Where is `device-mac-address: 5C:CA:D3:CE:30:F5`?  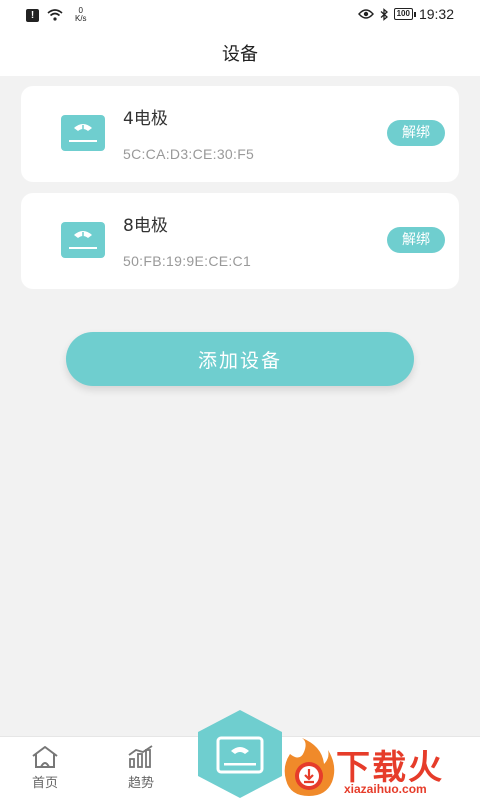
device-mac-address: 5C:CA:D3:CE:30:F5 is located at coordinates (189, 154).